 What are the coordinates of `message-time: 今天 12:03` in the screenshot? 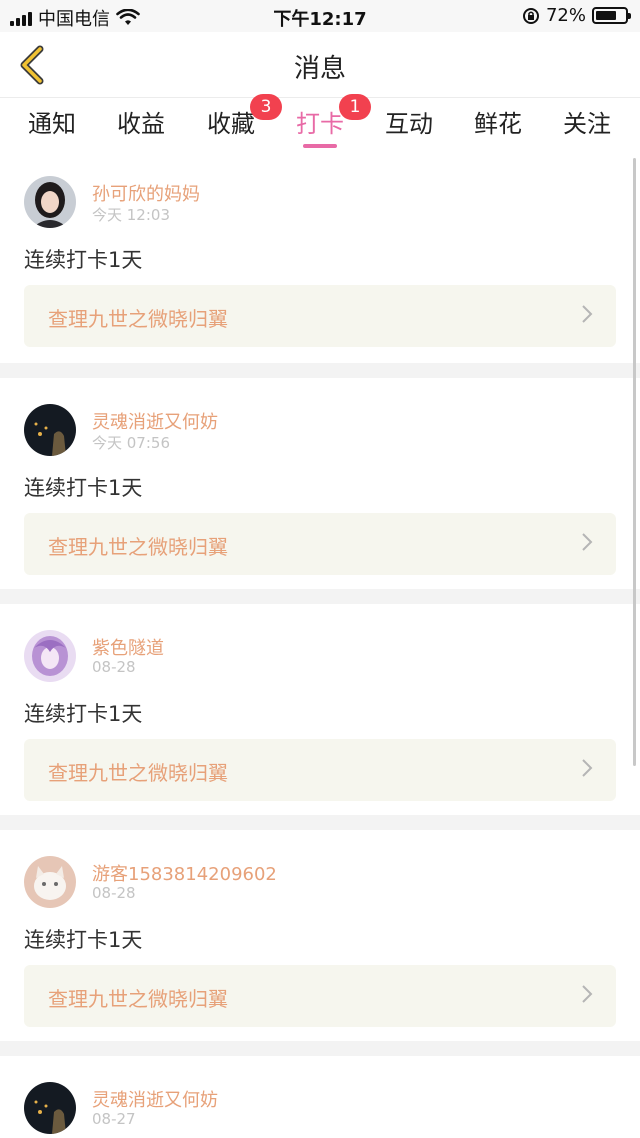 It's located at (131, 215).